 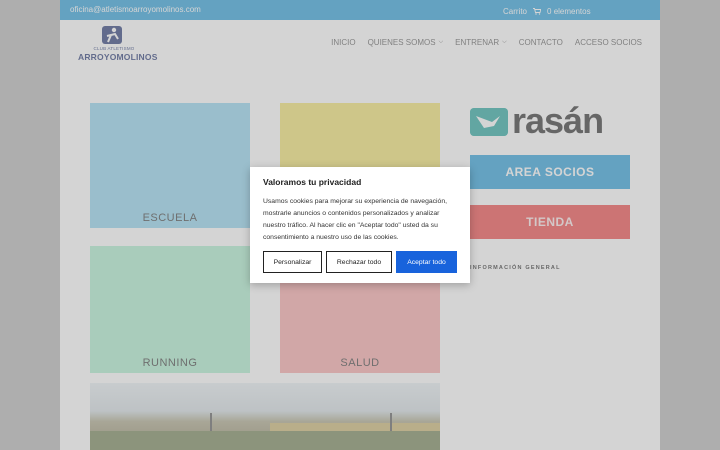 I want to click on cookie-title: Valoramos tu privacidad, so click(x=312, y=182).